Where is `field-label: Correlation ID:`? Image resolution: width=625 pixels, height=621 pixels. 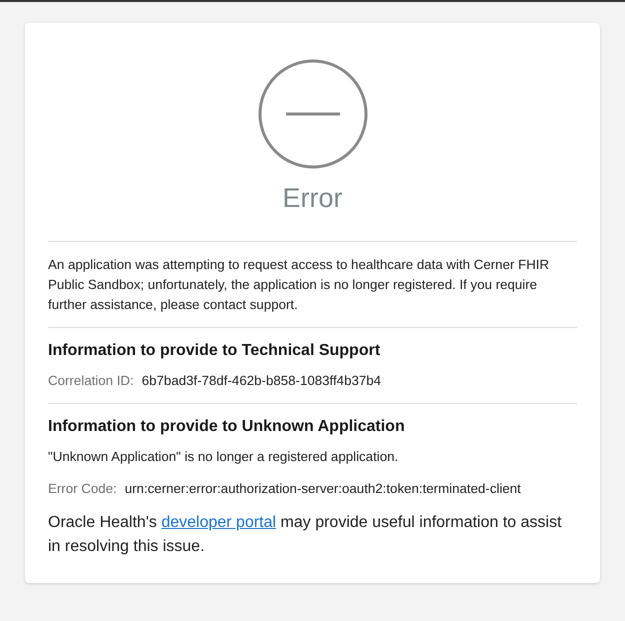 field-label: Correlation ID: is located at coordinates (91, 381).